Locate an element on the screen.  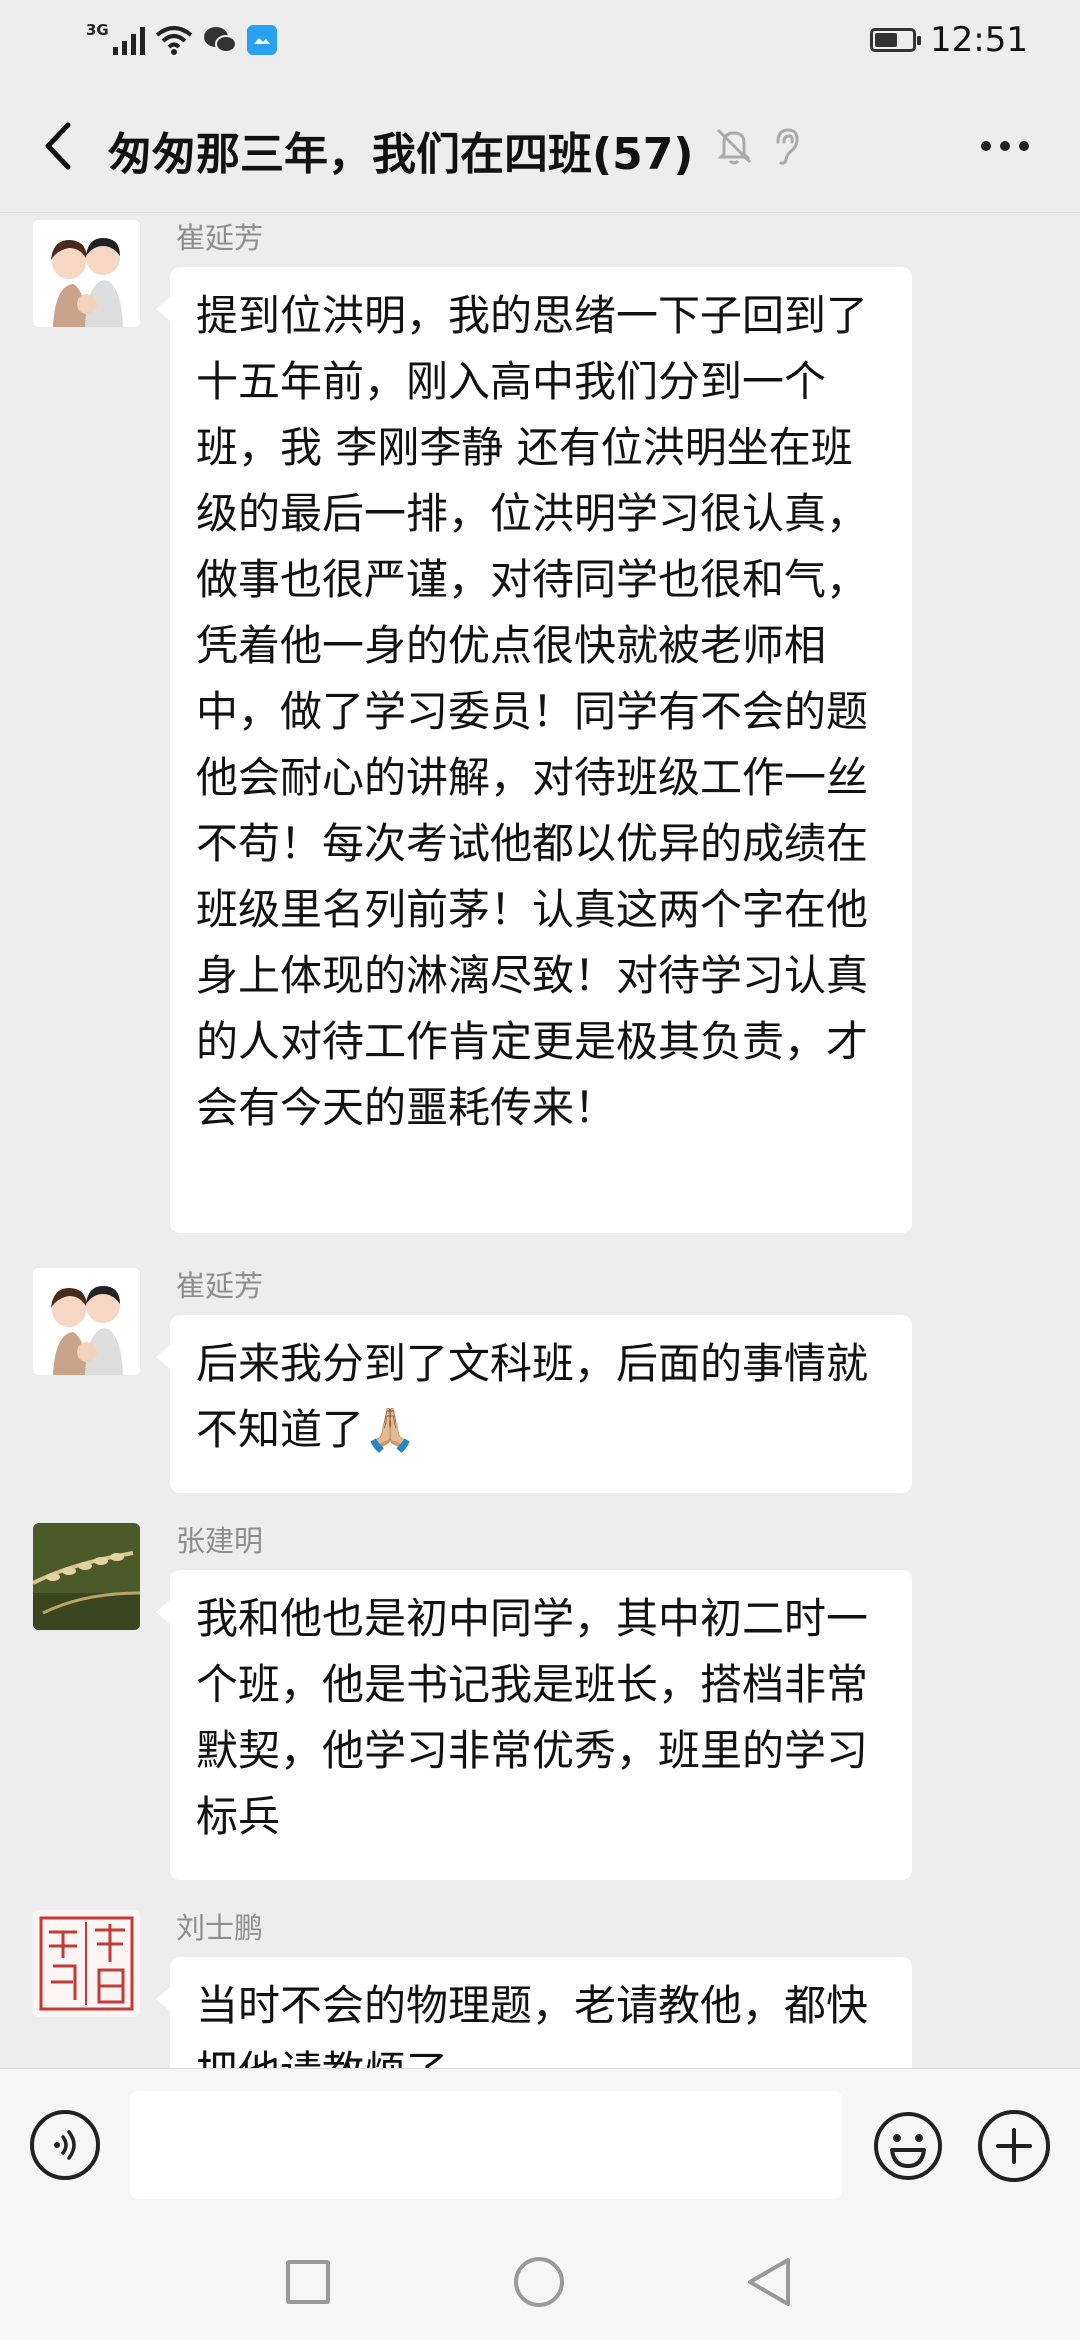
back-button is located at coordinates (58, 146).